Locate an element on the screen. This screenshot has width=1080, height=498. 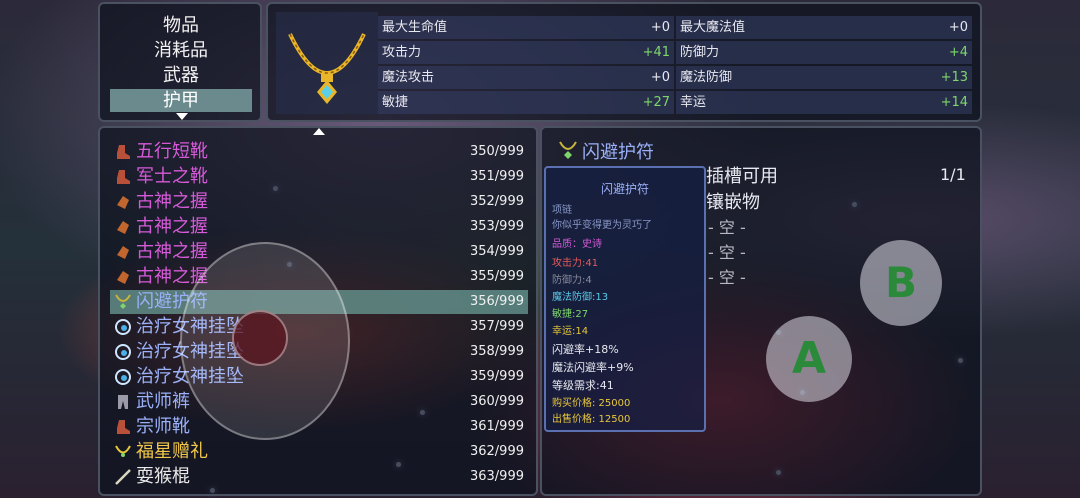
item-name: 武师裤 is located at coordinates (163, 401).